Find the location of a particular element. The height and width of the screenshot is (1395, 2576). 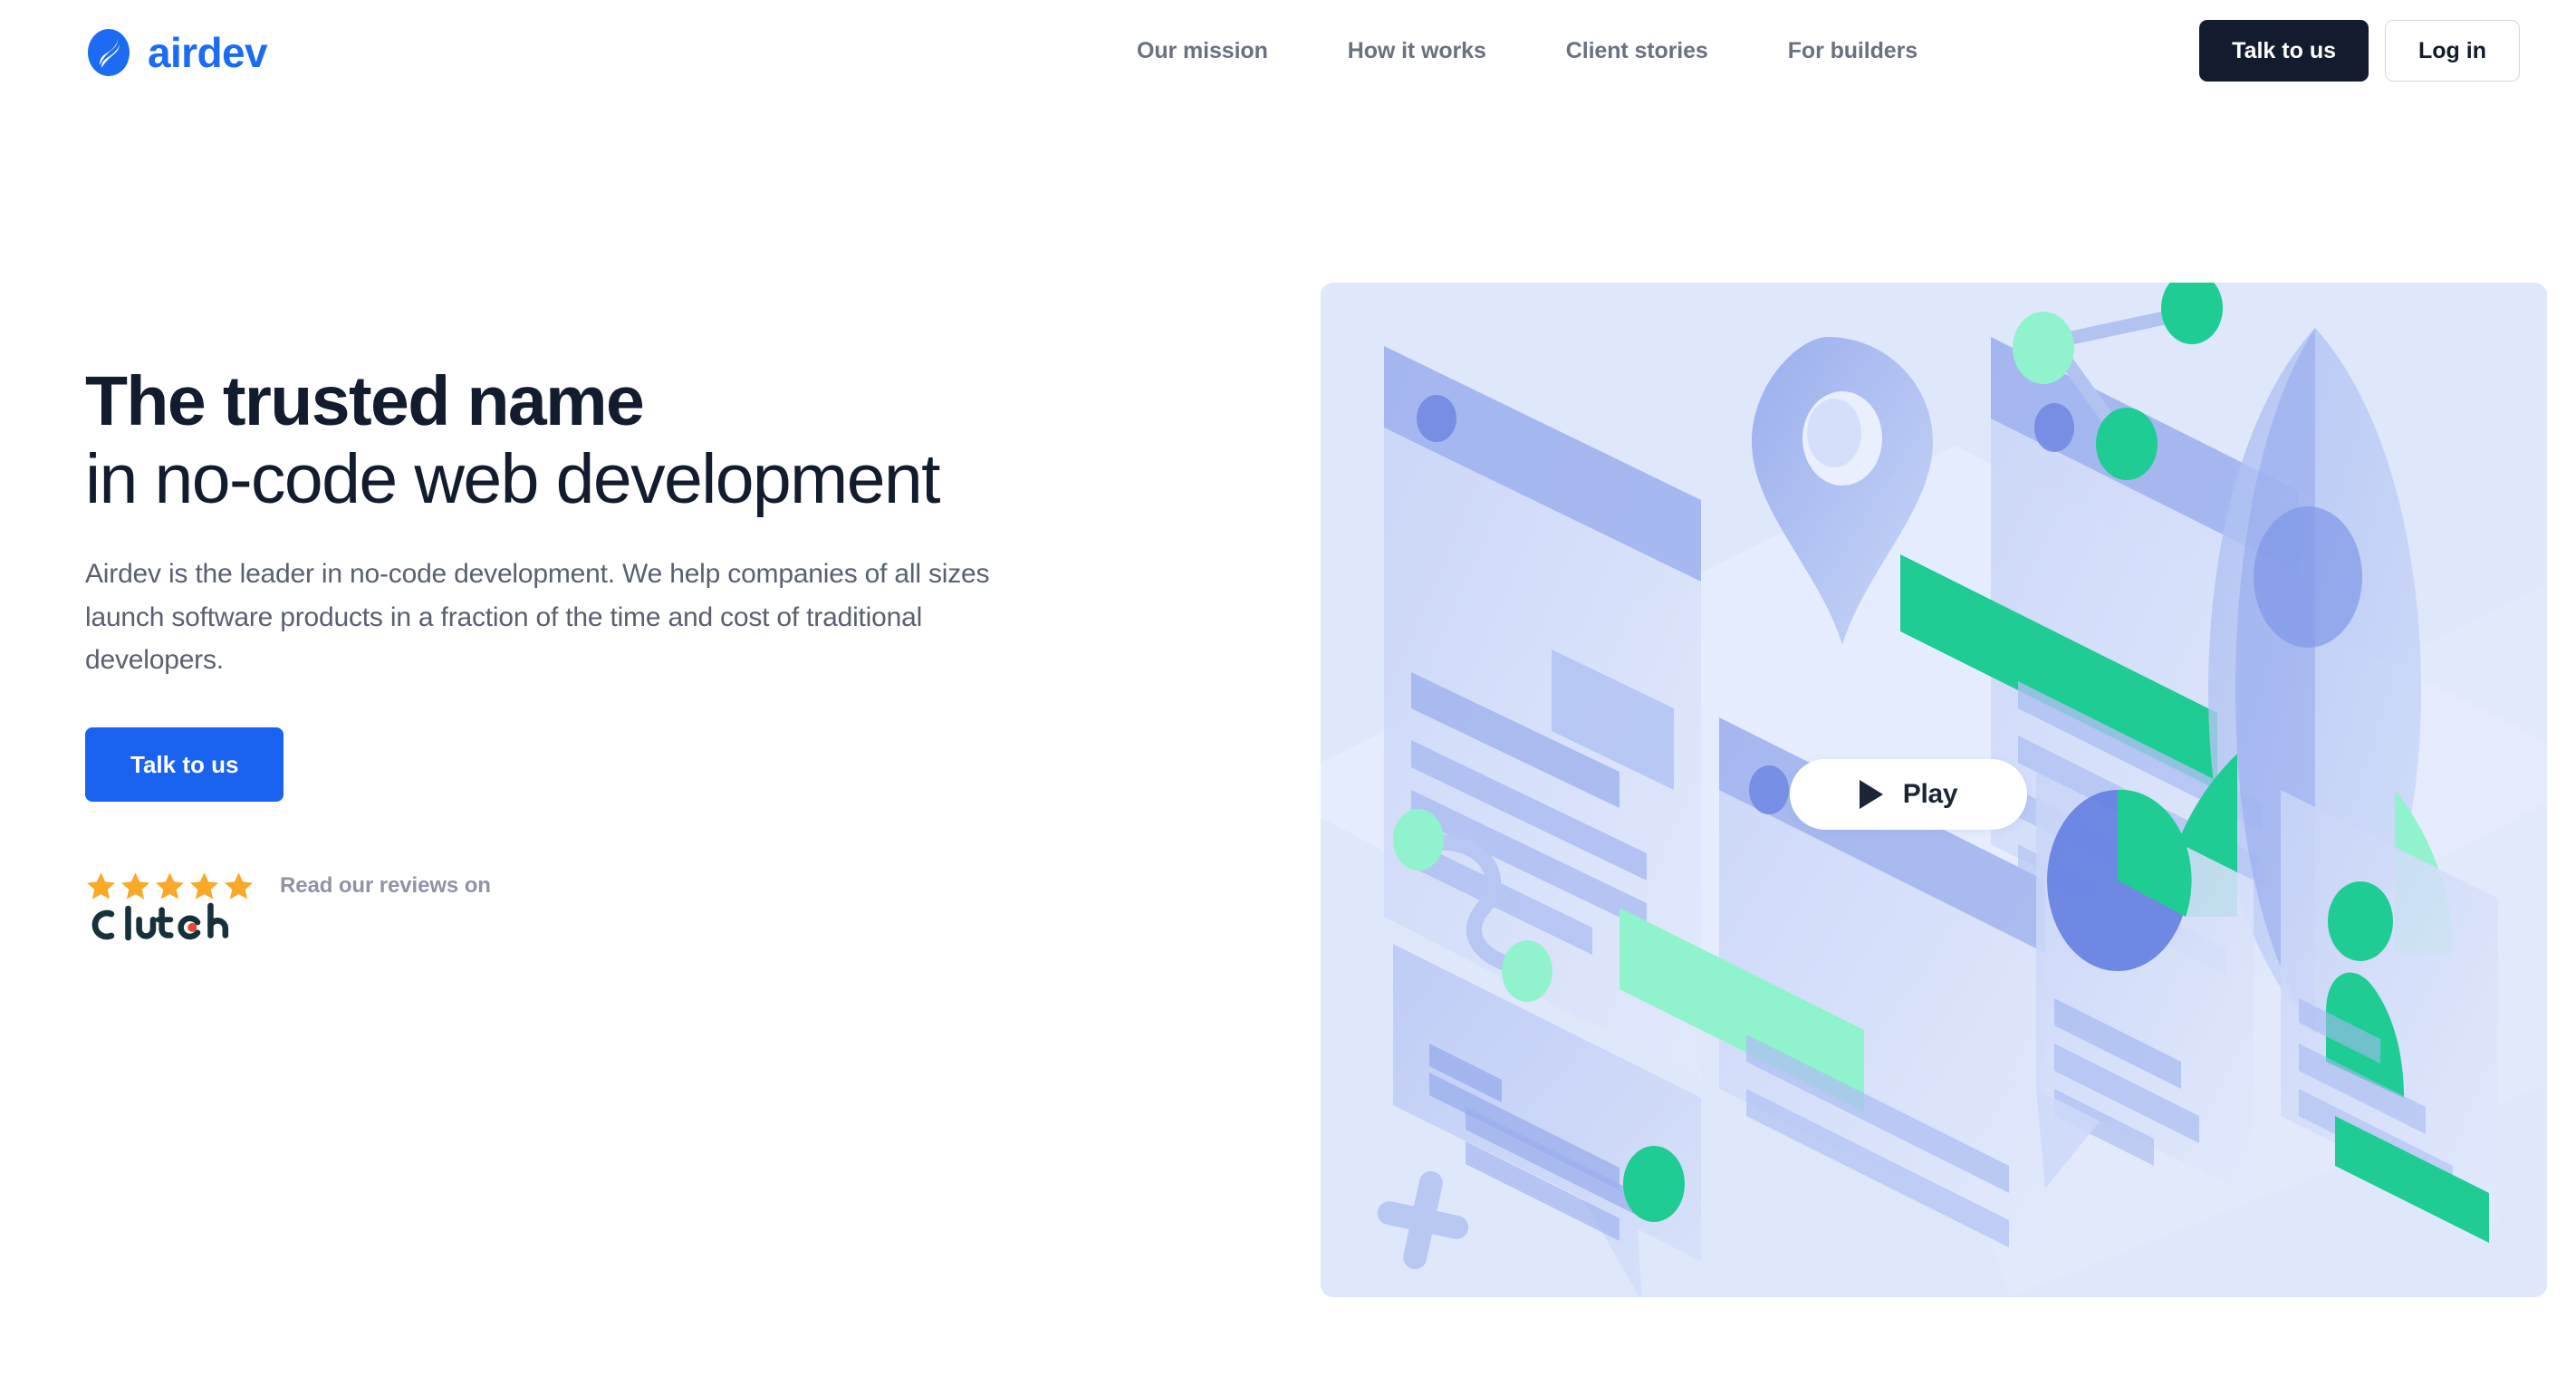

clutch-logo-icon is located at coordinates (160, 921).